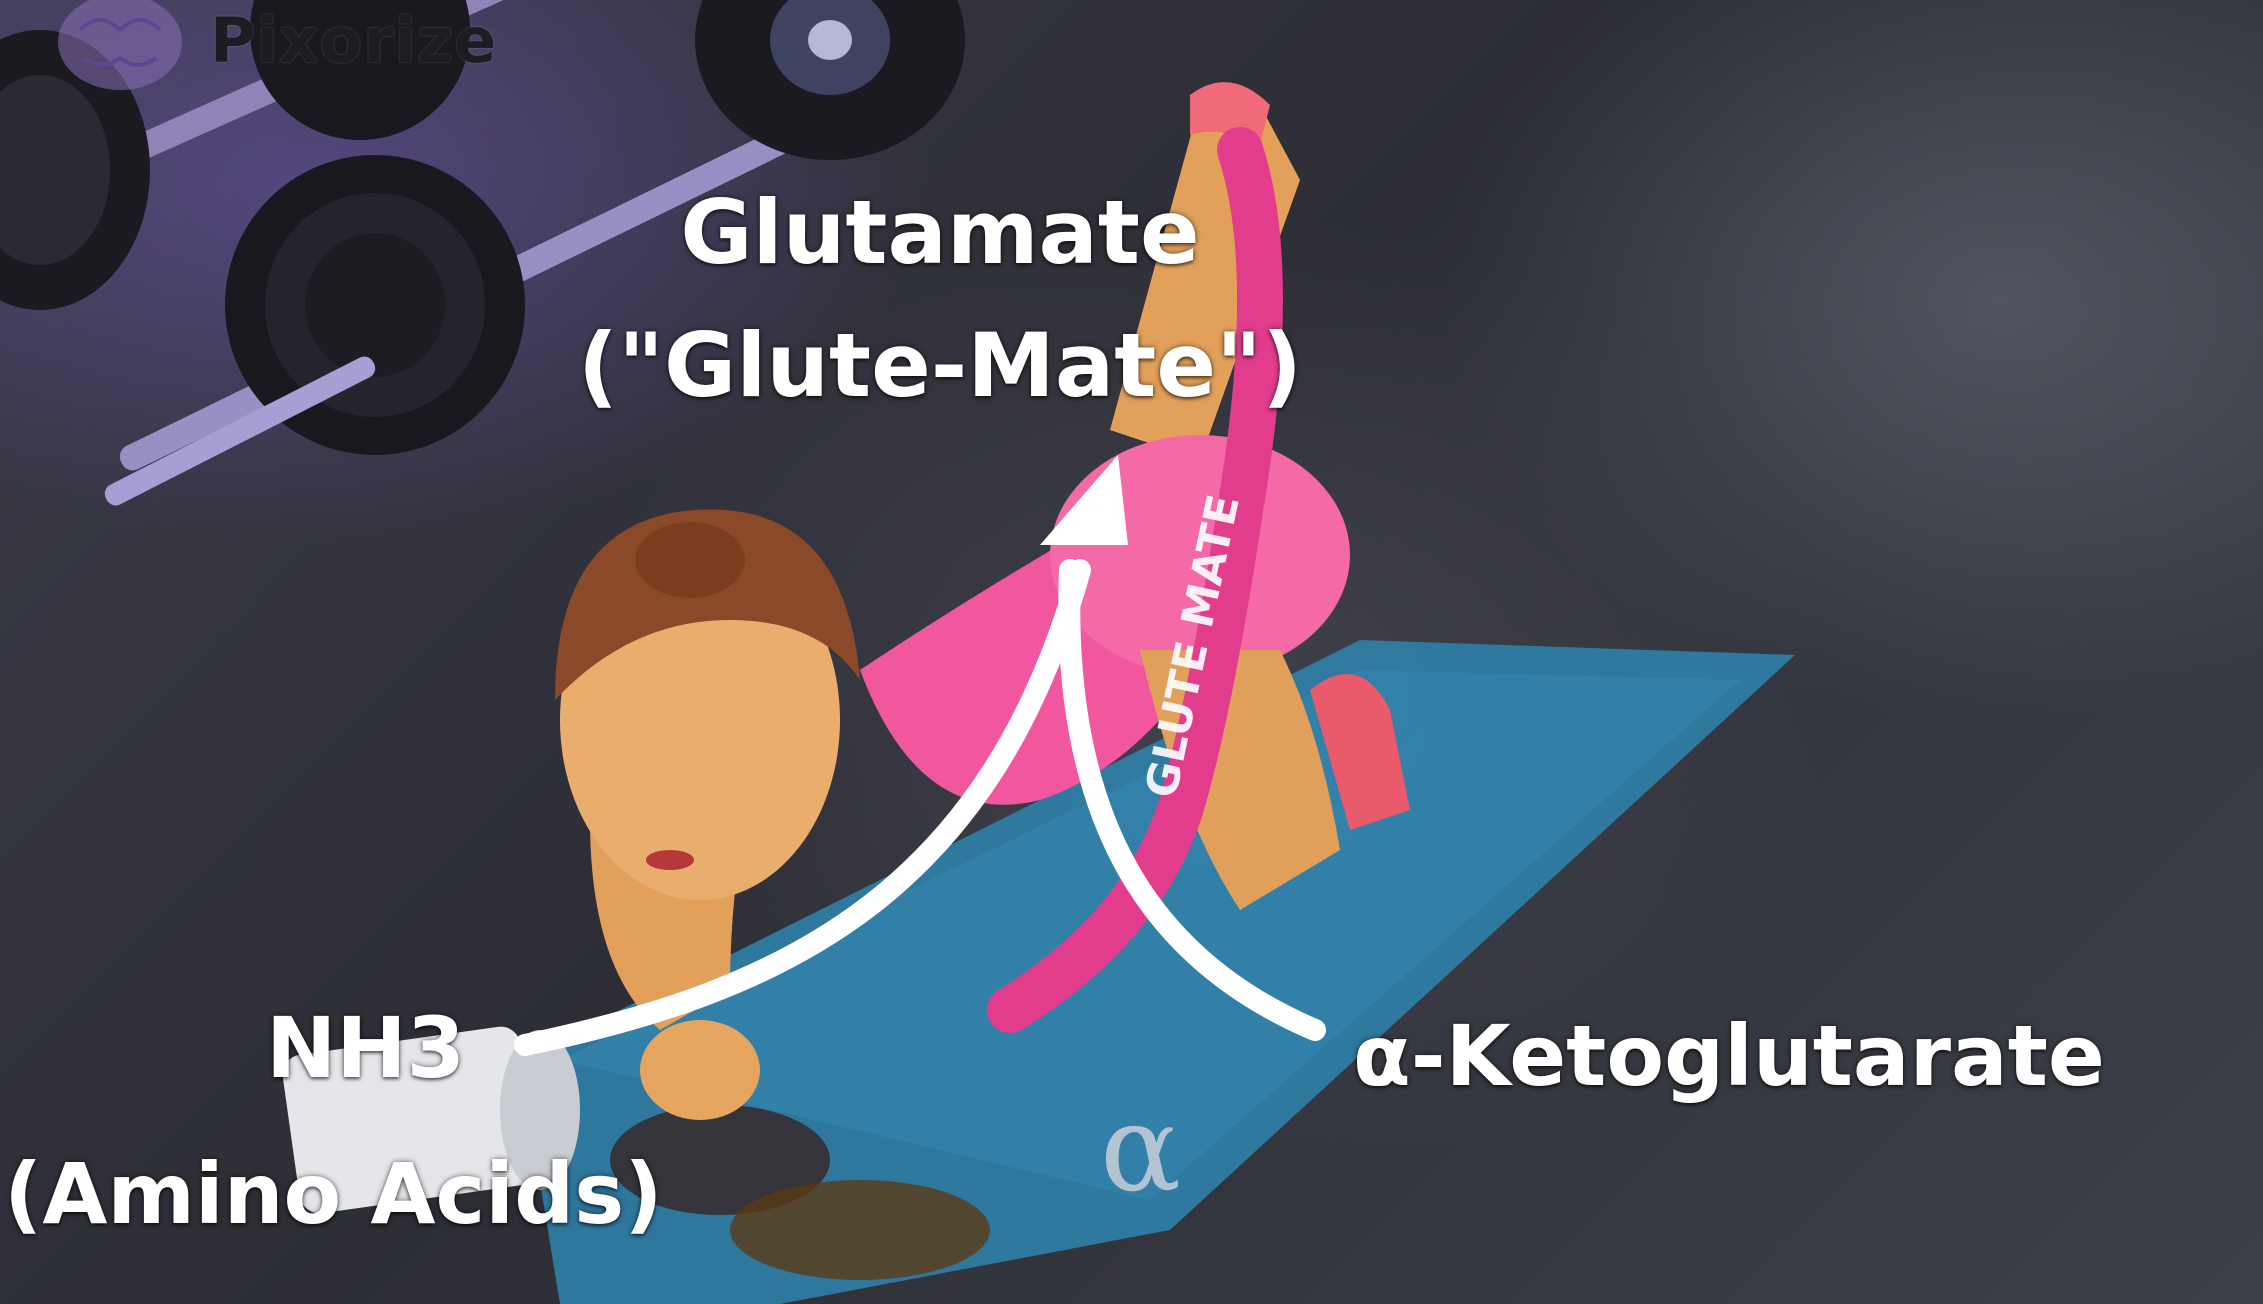 This screenshot has width=2263, height=1304. Describe the element at coordinates (1729, 1056) in the screenshot. I see `reactant-ketoglutarate-label: α-Ketoglutarate` at that location.